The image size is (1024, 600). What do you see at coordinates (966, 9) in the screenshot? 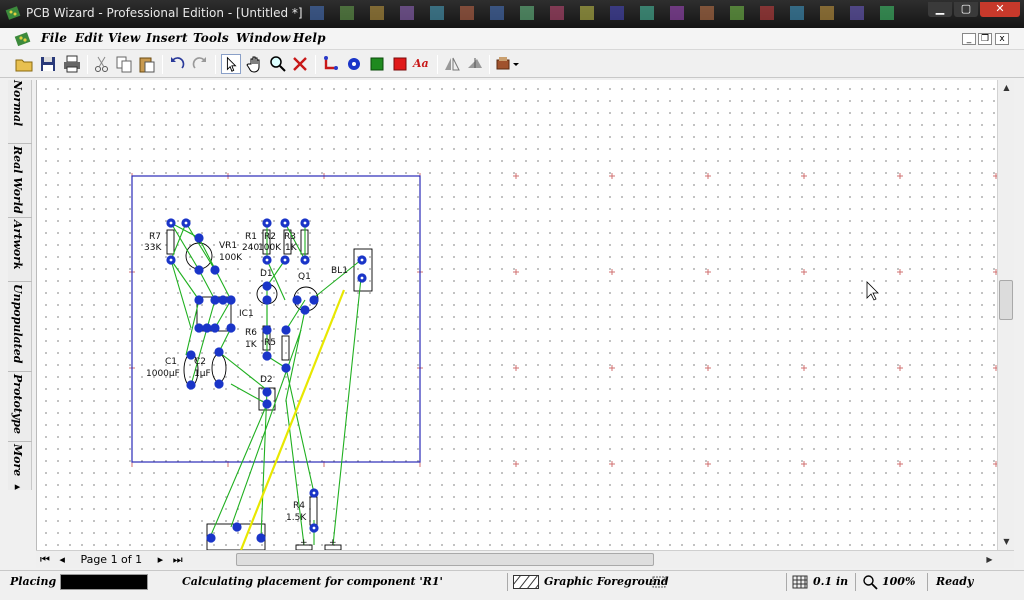
I see `maximize-button: ▢` at bounding box center [966, 9].